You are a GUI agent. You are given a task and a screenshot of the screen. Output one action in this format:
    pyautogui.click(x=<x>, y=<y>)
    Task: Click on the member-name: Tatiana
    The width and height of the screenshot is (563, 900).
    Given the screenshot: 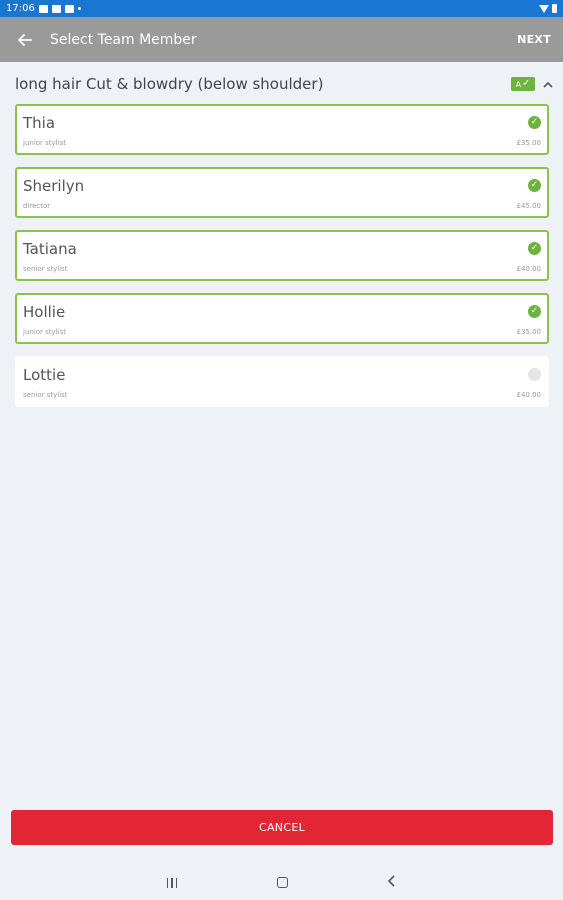 What is the action you would take?
    pyautogui.click(x=50, y=249)
    